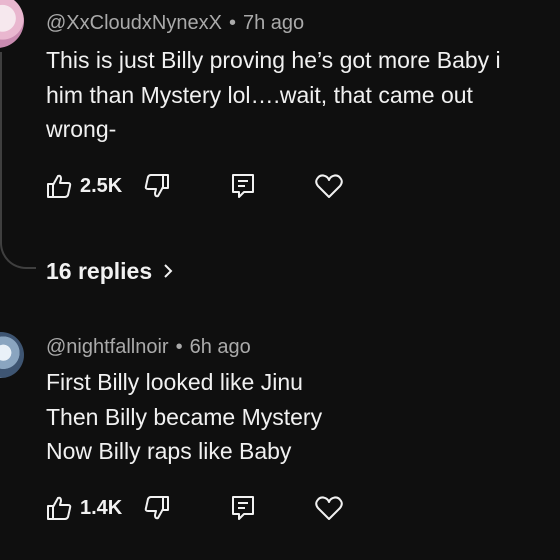 The height and width of the screenshot is (560, 560). I want to click on chevron-right-icon, so click(168, 271).